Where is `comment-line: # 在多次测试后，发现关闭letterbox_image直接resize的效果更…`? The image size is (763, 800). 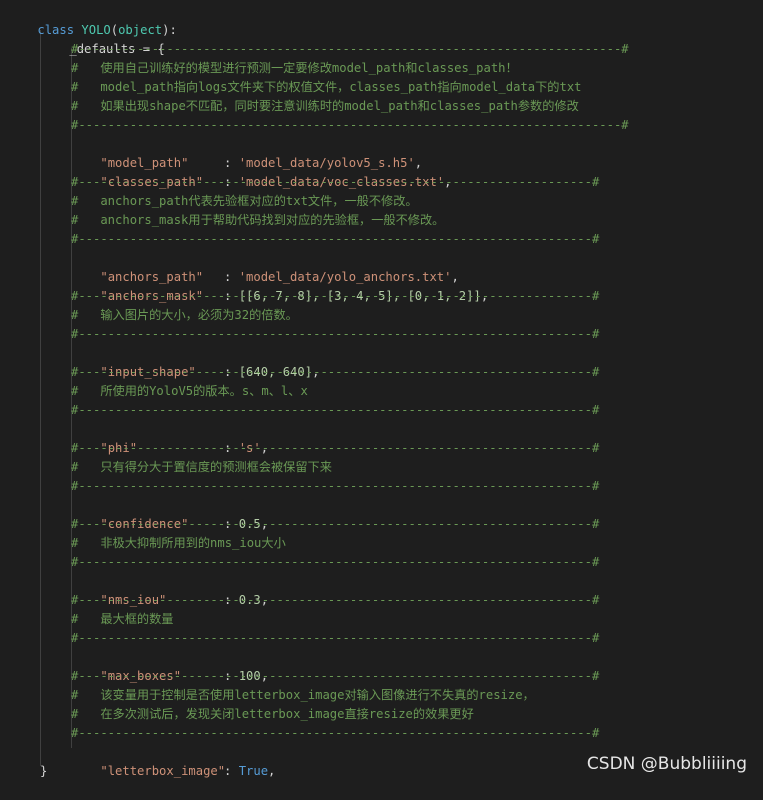 comment-line: # 在多次测试后，发现关闭letterbox_image直接resize的效果更… is located at coordinates (272, 714).